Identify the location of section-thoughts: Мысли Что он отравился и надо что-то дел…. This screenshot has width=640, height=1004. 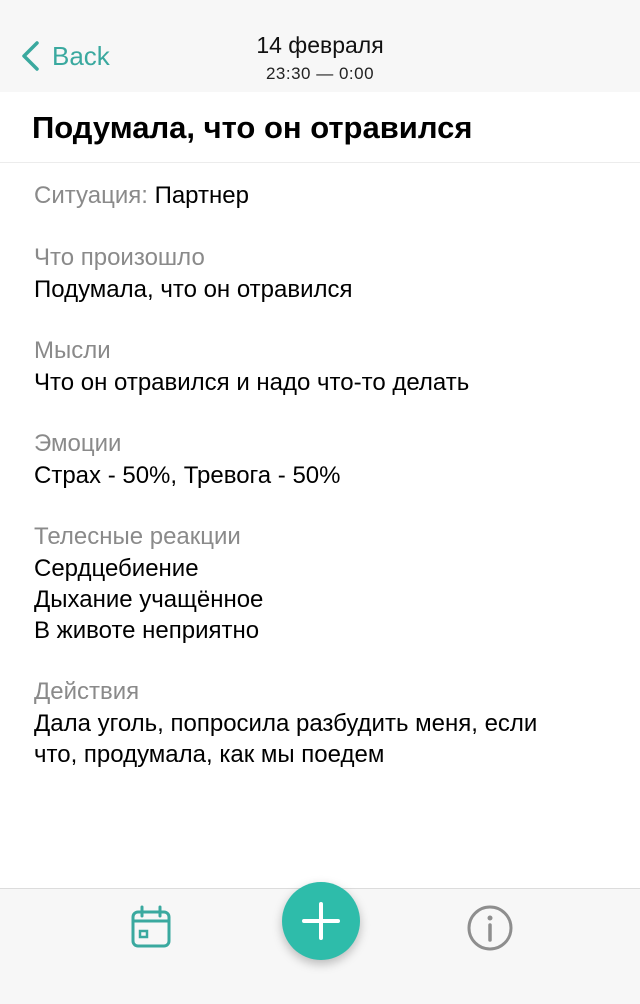
(324, 366).